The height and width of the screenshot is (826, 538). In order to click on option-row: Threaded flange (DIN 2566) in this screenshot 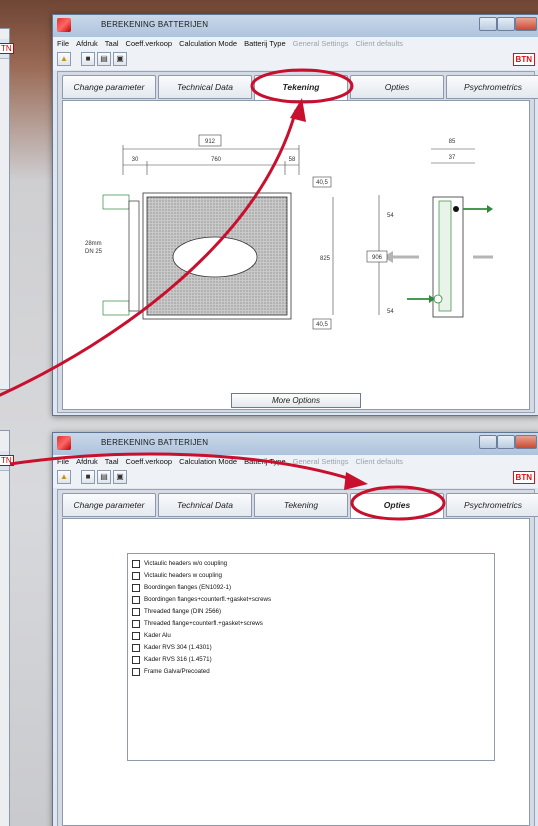, I will do `click(176, 611)`.